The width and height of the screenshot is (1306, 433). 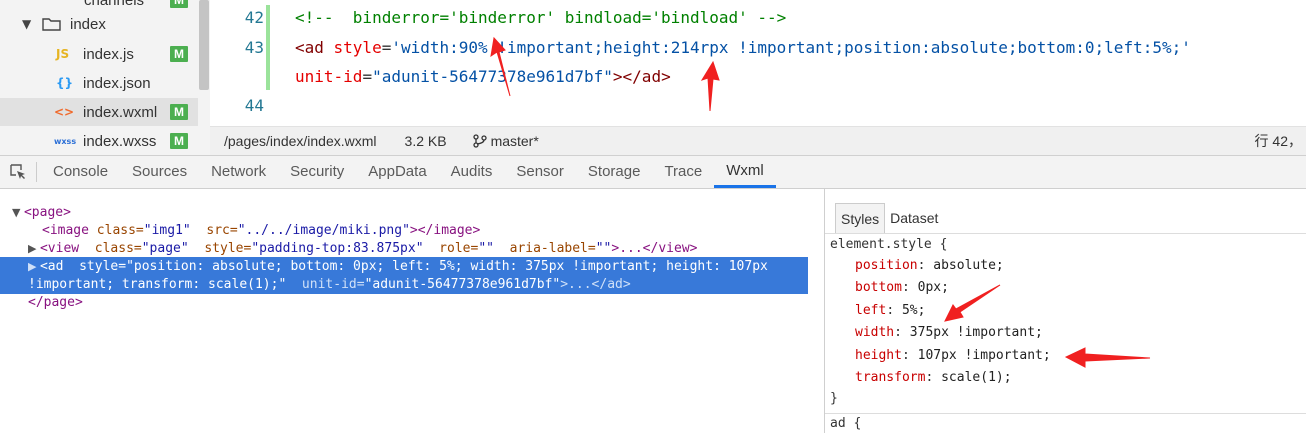 What do you see at coordinates (929, 266) in the screenshot?
I see `style-declaration: position: absolute;` at bounding box center [929, 266].